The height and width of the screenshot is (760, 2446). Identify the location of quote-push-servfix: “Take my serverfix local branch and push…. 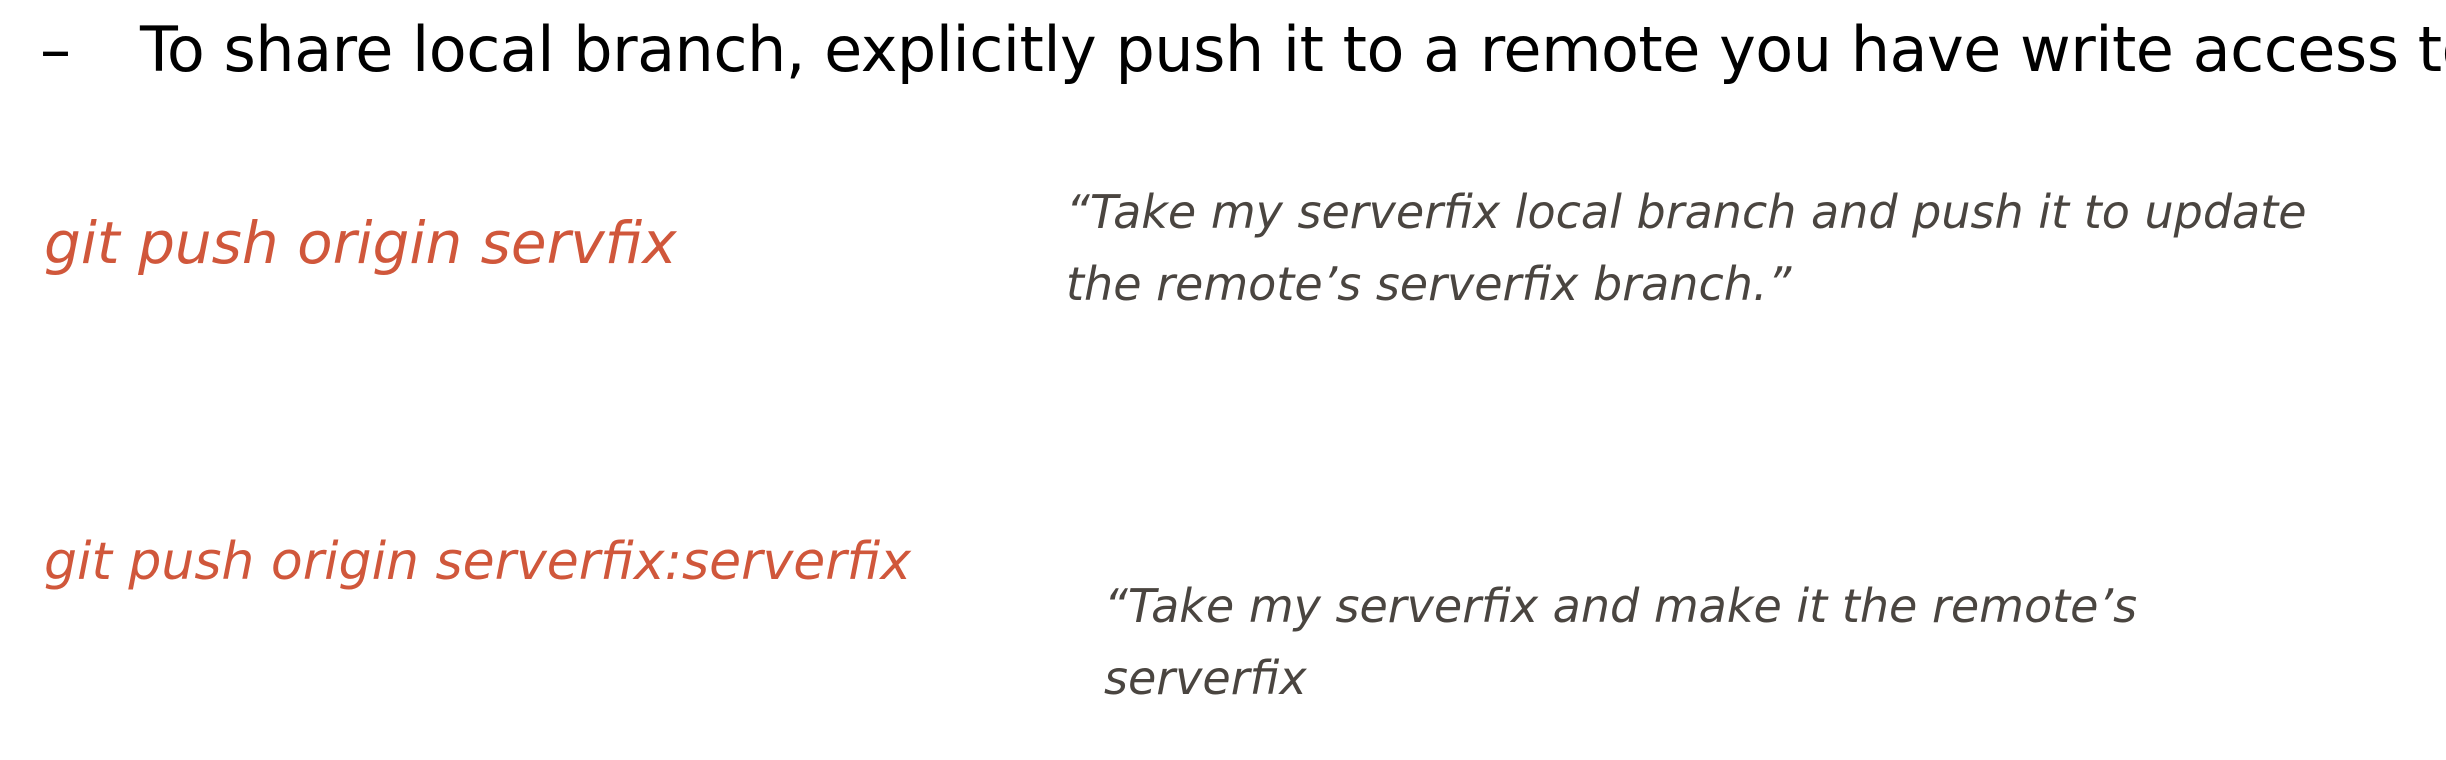
(1686, 248).